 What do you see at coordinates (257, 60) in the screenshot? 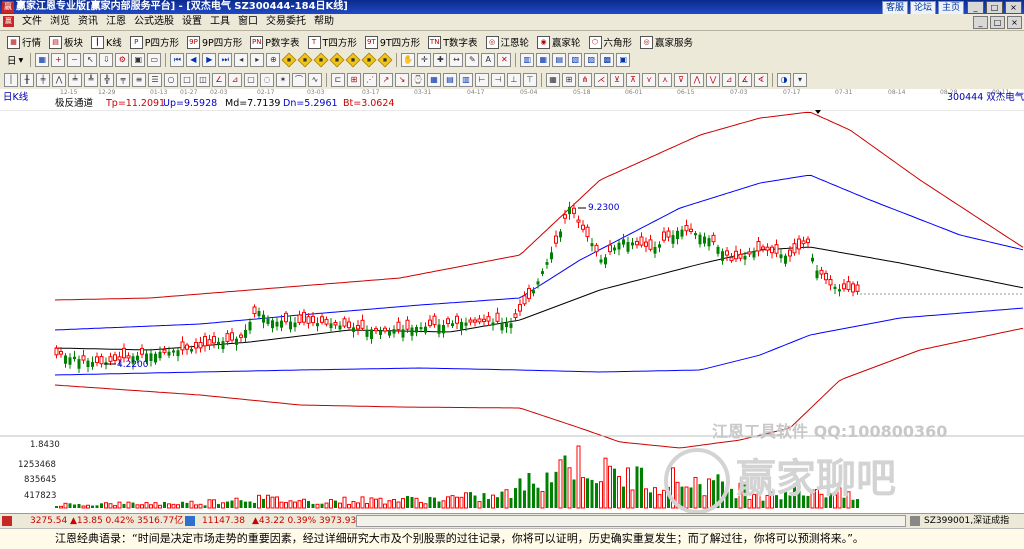
I see `right-icon: ▸` at bounding box center [257, 60].